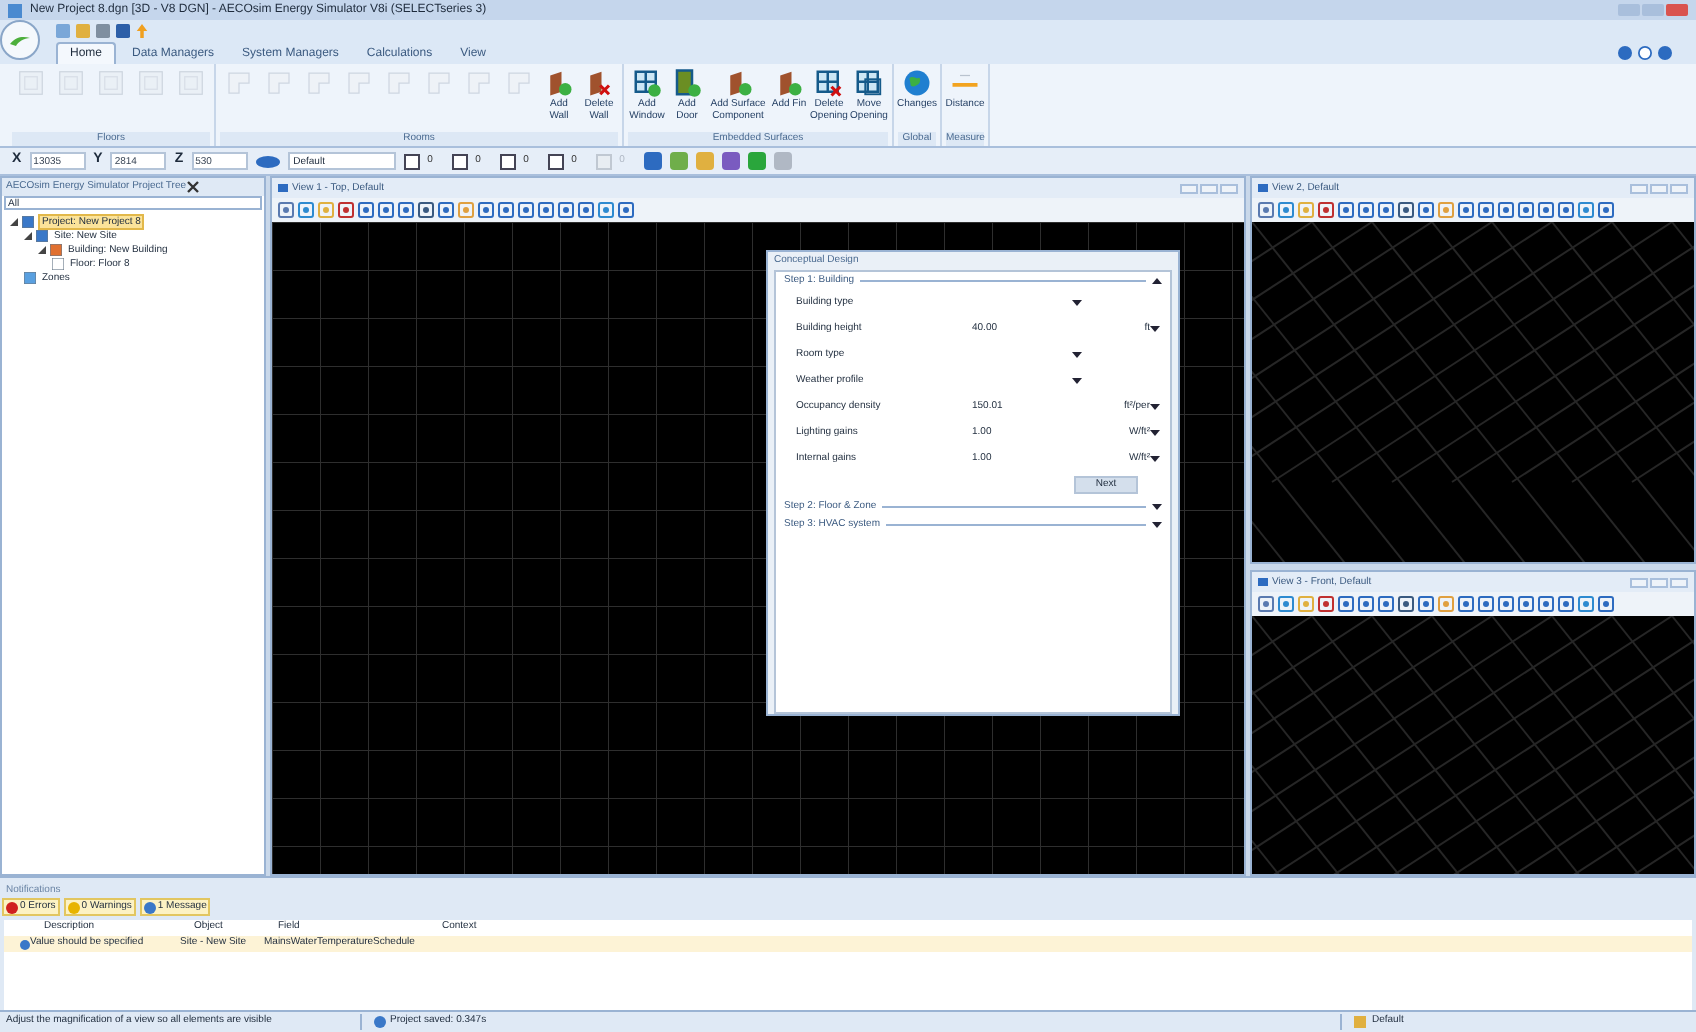 The image size is (1696, 1032). Describe the element at coordinates (15, 10) in the screenshot. I see `app-icon` at that location.